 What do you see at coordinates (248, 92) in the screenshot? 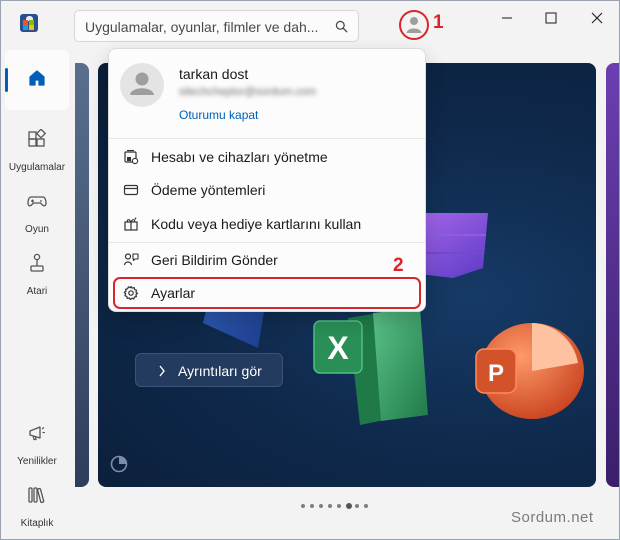
I see `user-email: sitechcheptor@sordum.com` at bounding box center [248, 92].